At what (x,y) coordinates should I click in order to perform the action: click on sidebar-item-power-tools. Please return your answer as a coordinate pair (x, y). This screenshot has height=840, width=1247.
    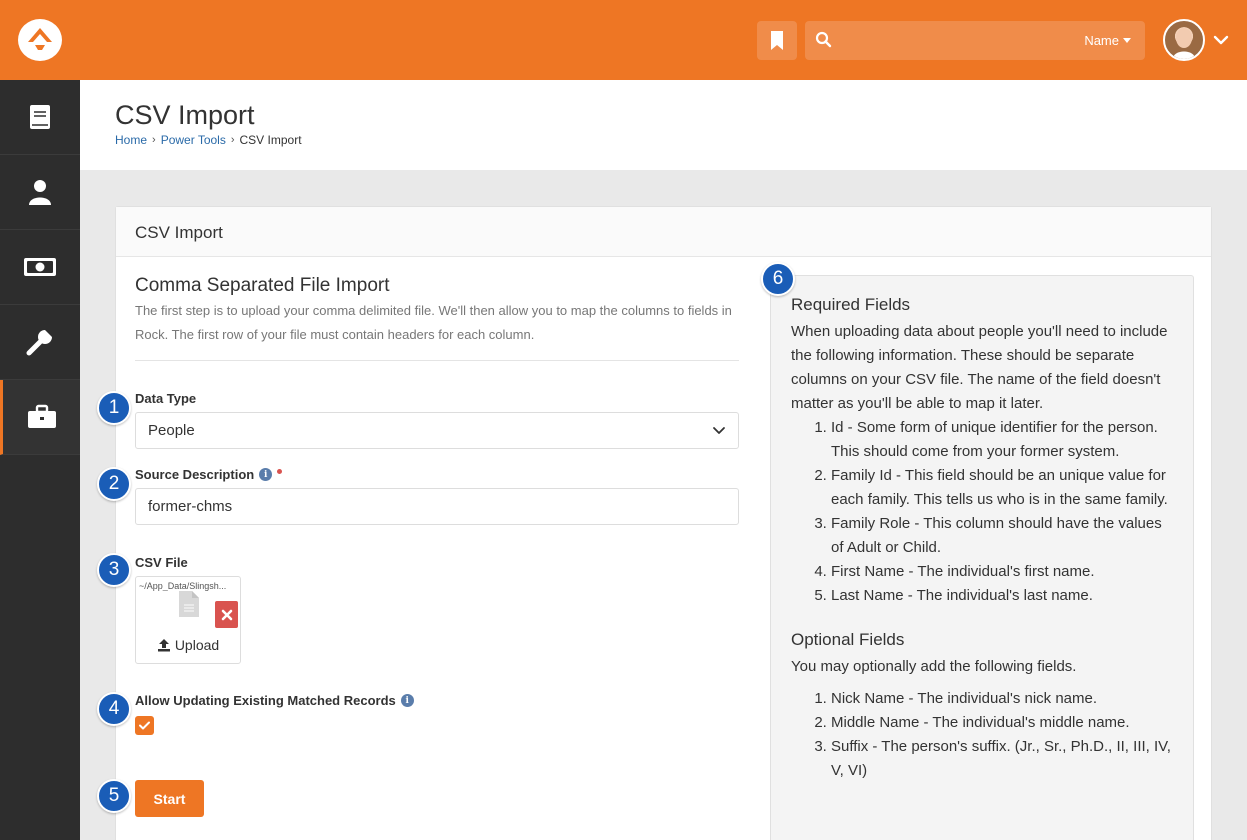
    Looking at the image, I should click on (40, 417).